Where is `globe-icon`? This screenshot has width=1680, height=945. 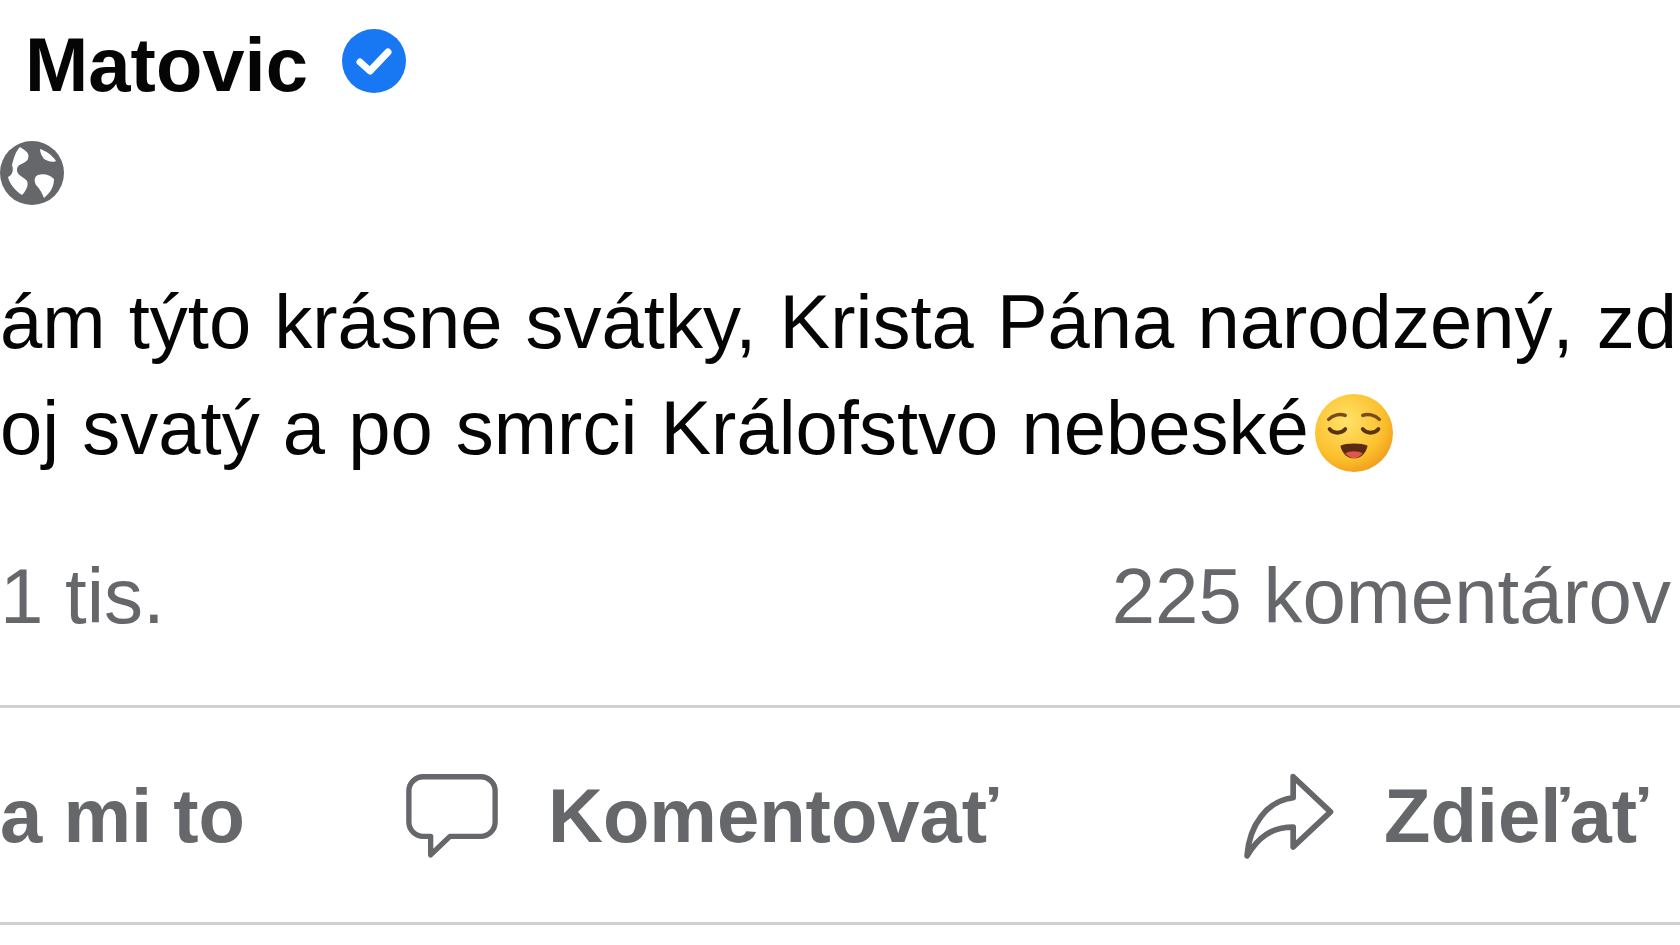
globe-icon is located at coordinates (32, 173).